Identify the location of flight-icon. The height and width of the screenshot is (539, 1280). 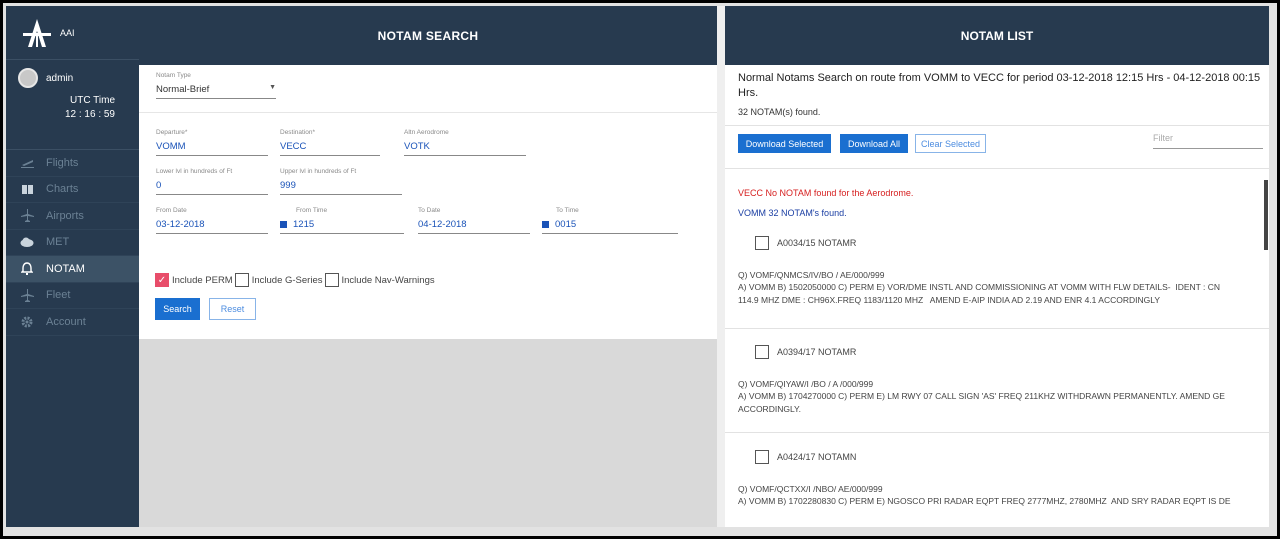
(27, 163).